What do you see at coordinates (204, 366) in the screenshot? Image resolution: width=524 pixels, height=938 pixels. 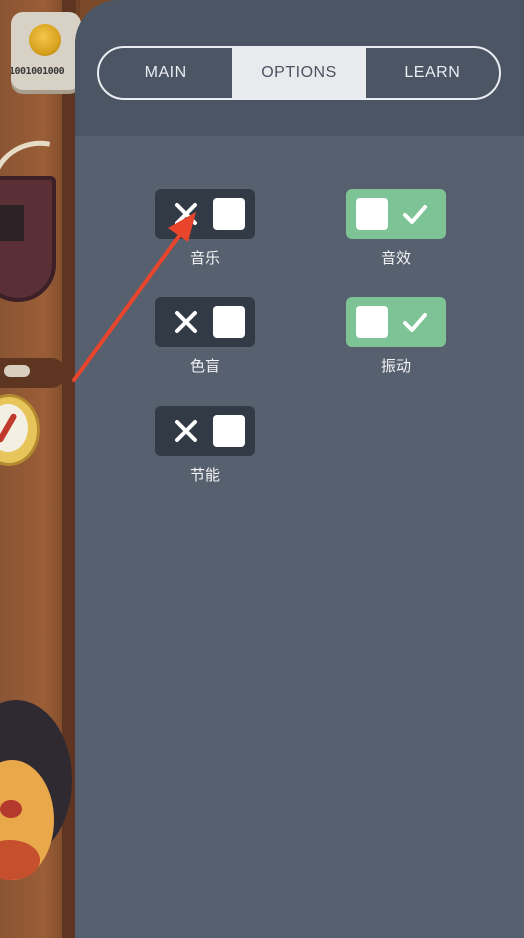 I see `colorblind-label: 色盲` at bounding box center [204, 366].